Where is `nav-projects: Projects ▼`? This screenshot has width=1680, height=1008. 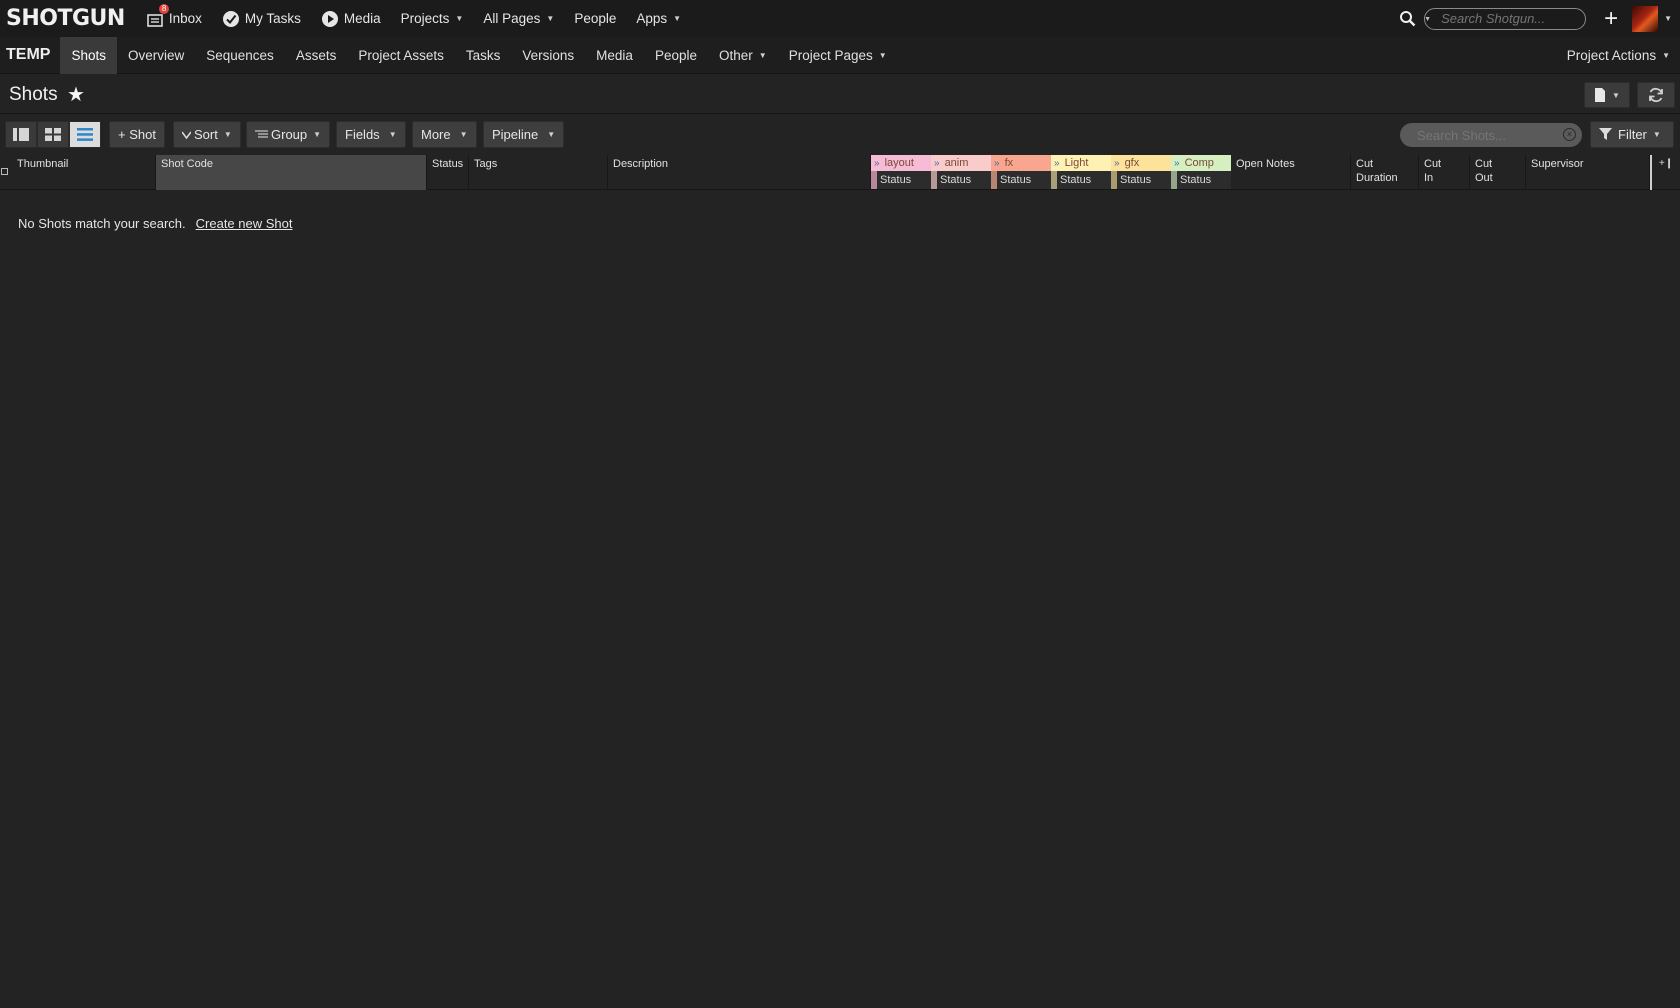
nav-projects: Projects ▼ is located at coordinates (432, 18).